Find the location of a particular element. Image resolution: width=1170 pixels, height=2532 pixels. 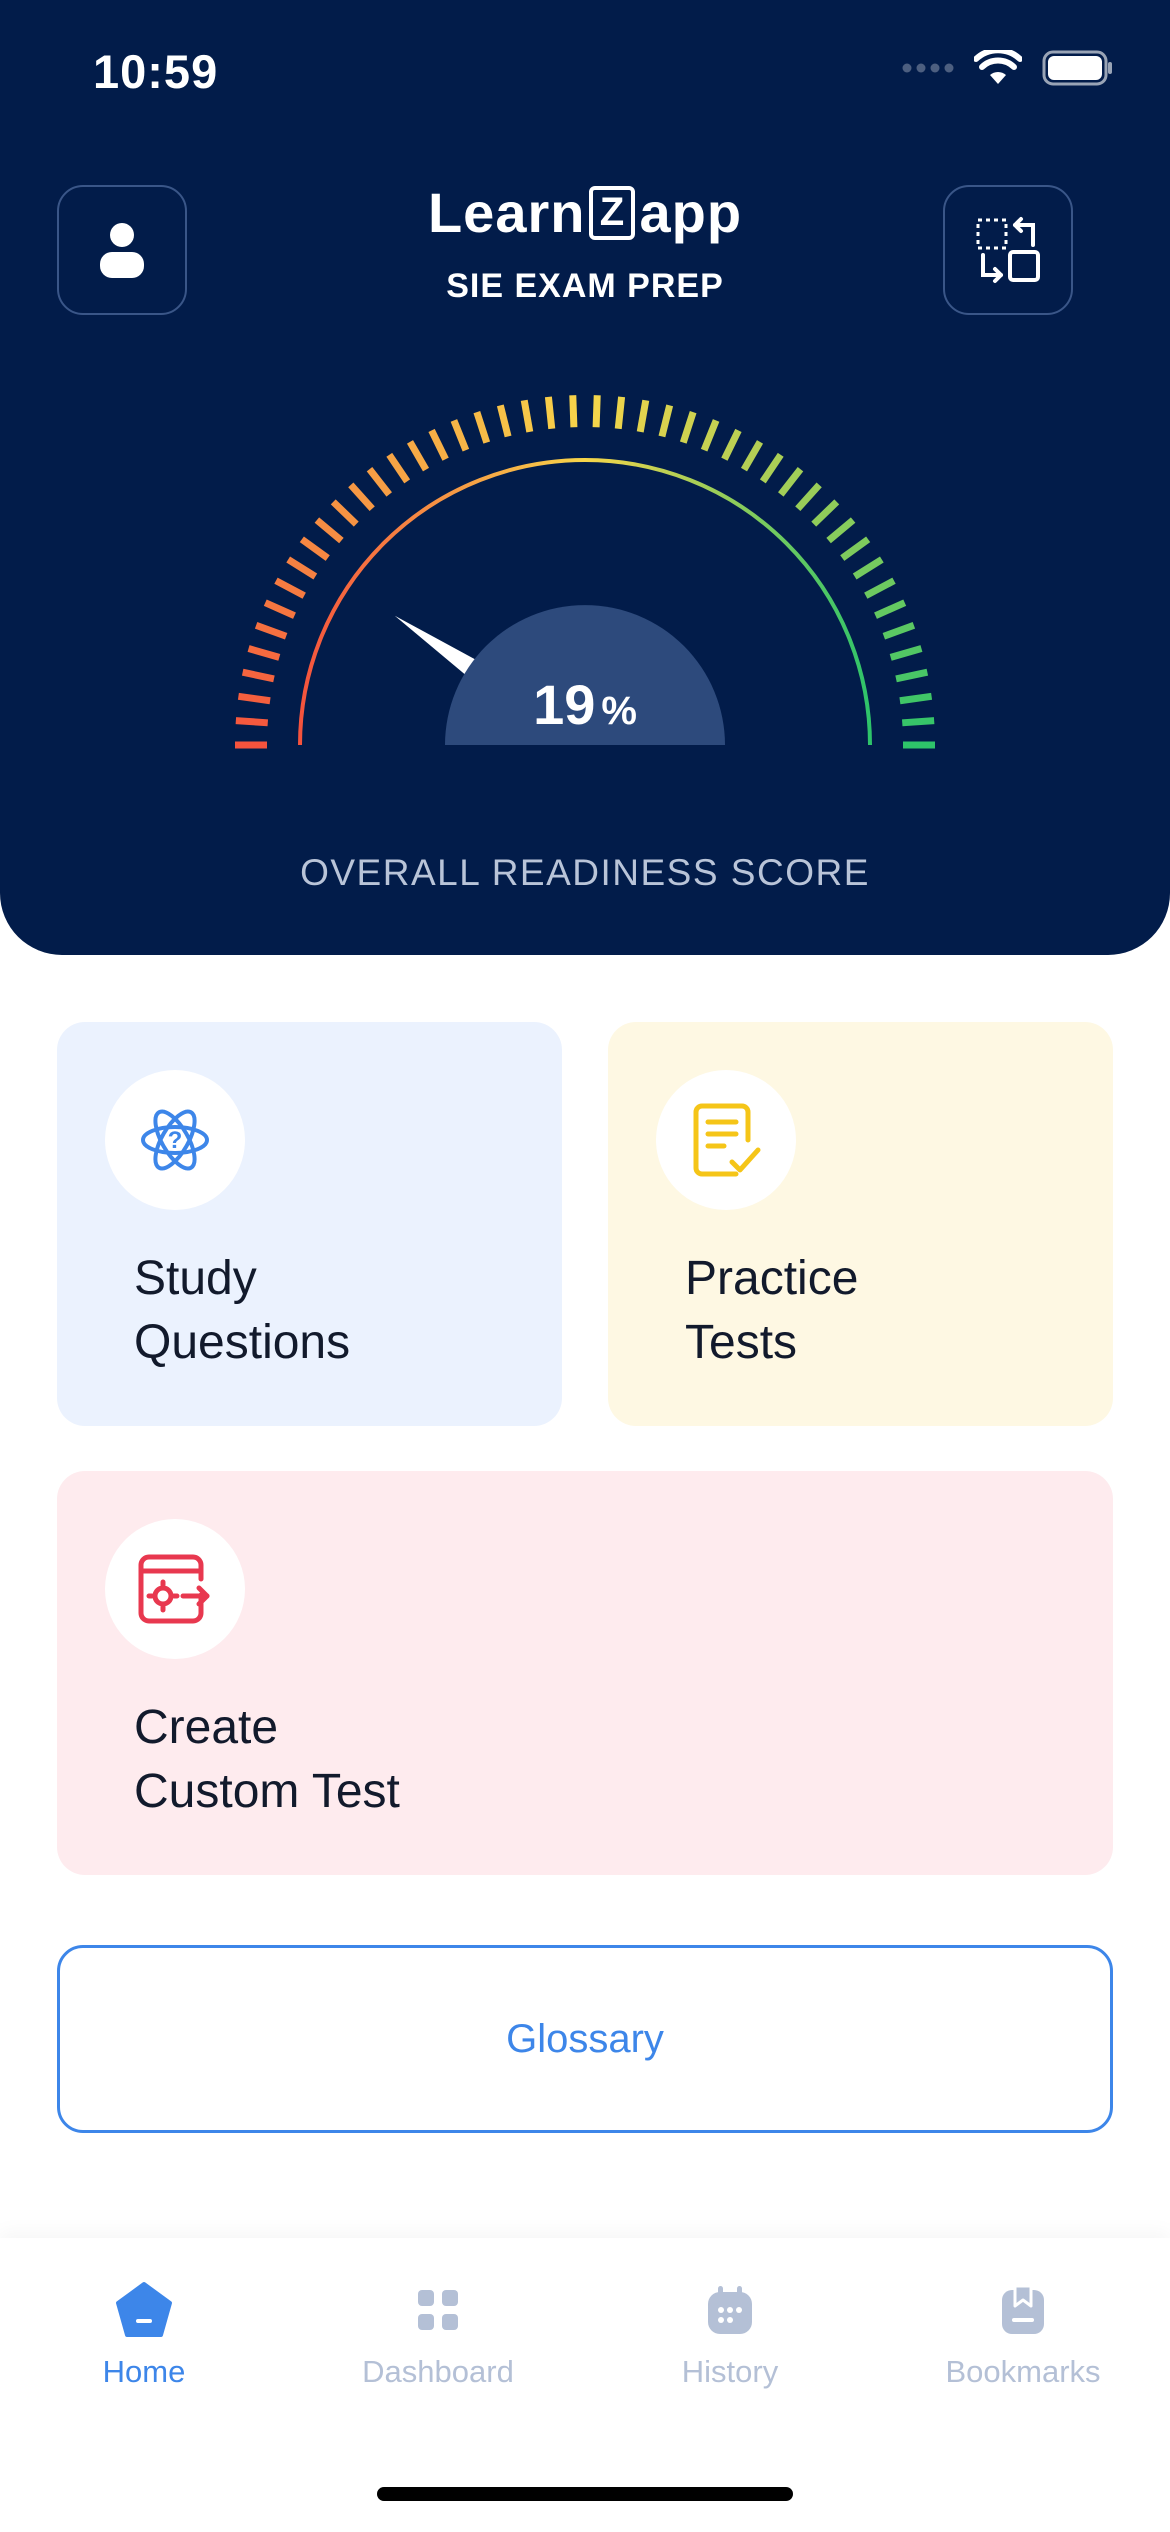

tab-history: History is located at coordinates (730, 2334).